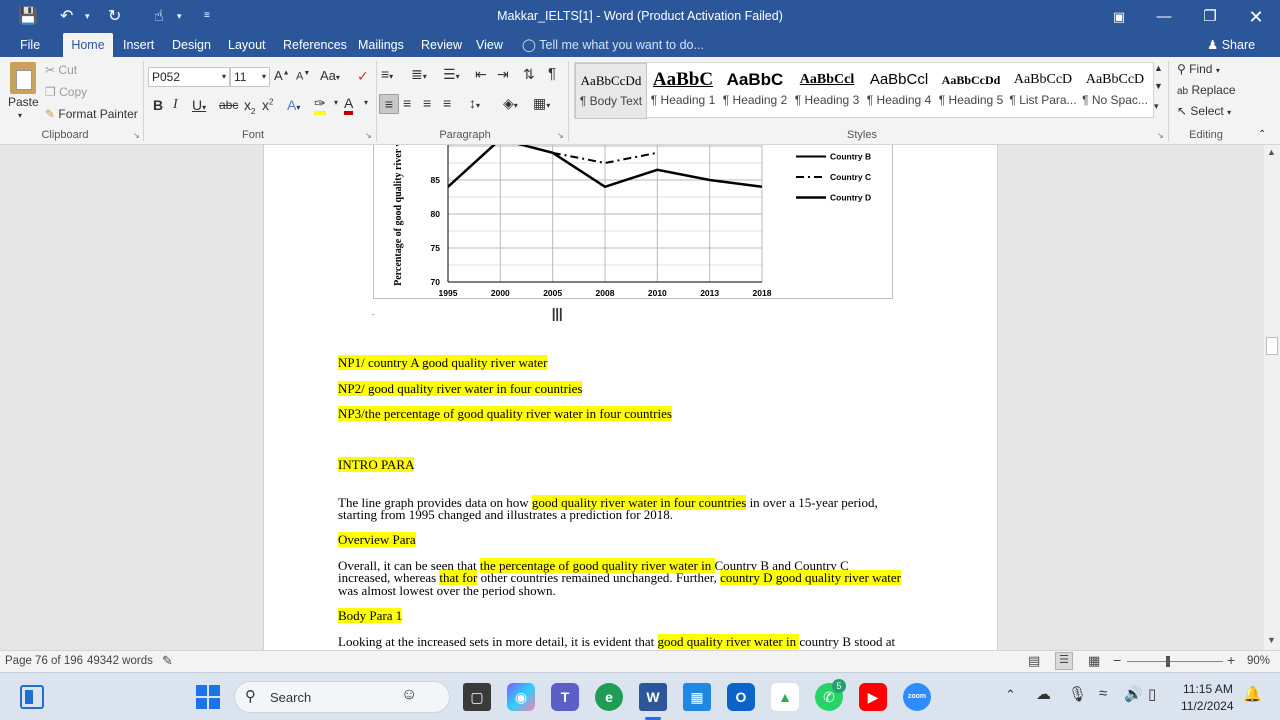  What do you see at coordinates (407, 103) in the screenshot?
I see `align-center-icon: ≡` at bounding box center [407, 103].